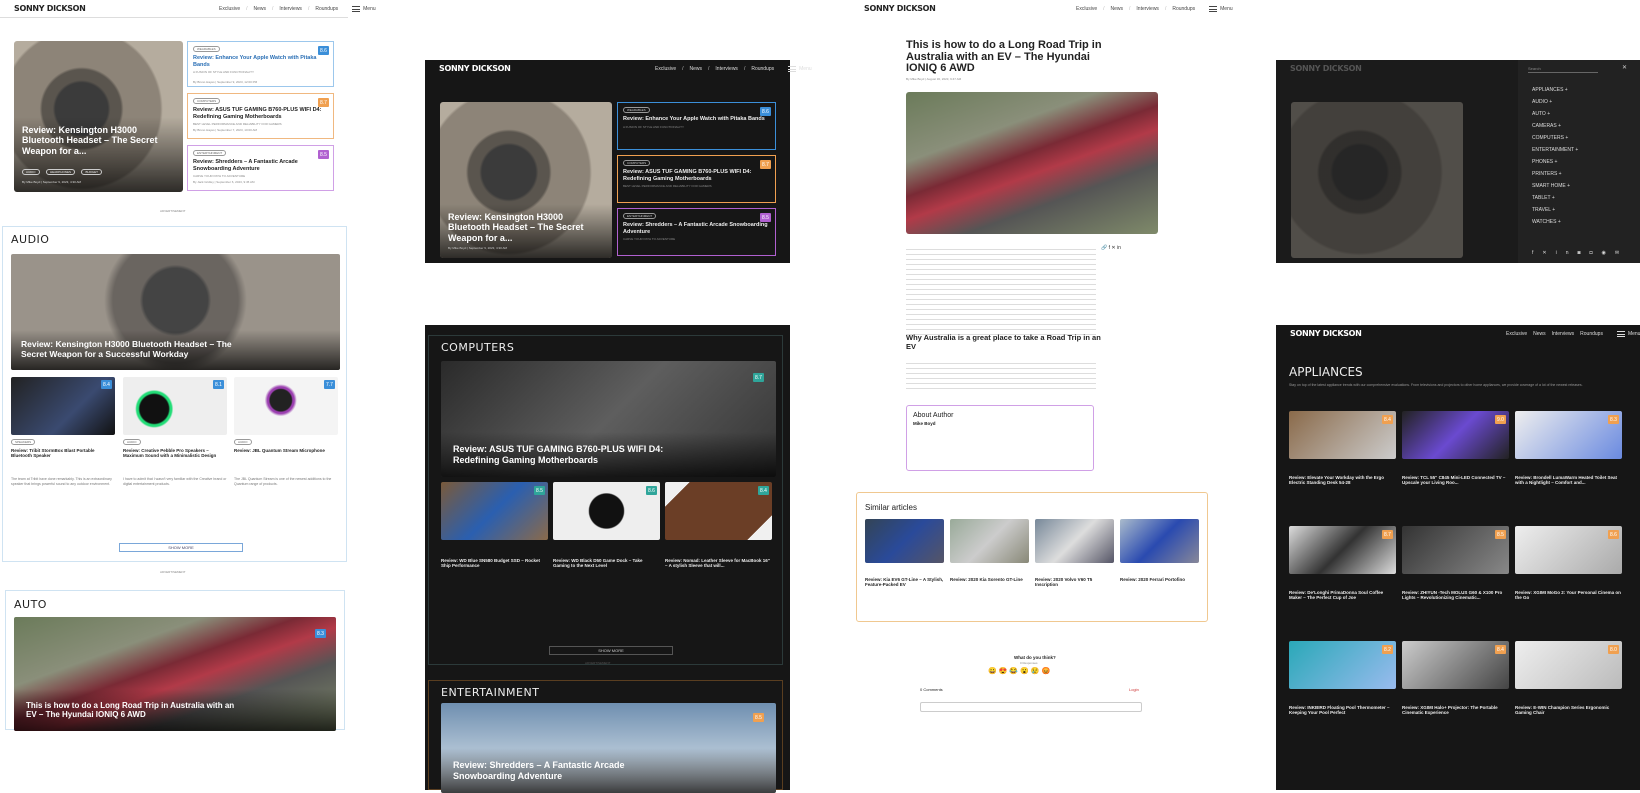 The width and height of the screenshot is (1640, 793). I want to click on similar-title: Review: 2020 Ferrari Portofino, so click(1159, 579).